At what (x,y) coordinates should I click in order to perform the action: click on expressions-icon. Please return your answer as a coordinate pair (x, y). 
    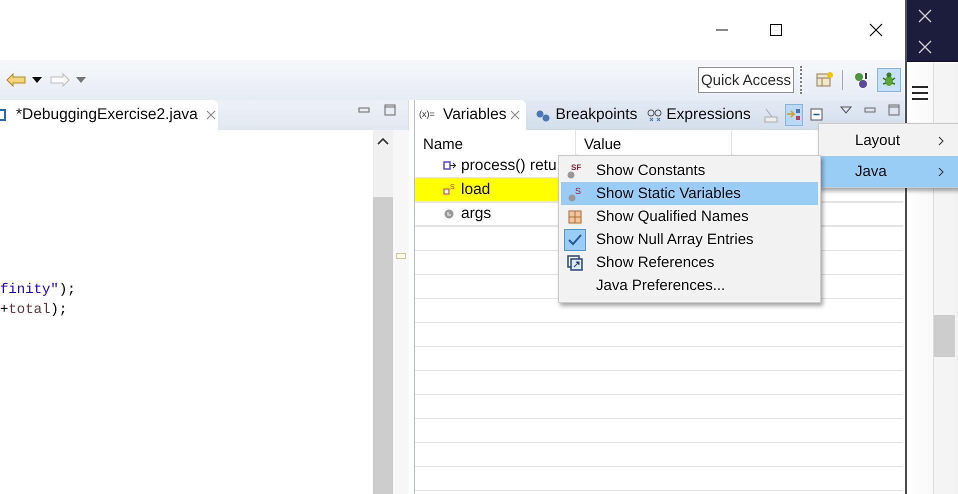
    Looking at the image, I should click on (654, 115).